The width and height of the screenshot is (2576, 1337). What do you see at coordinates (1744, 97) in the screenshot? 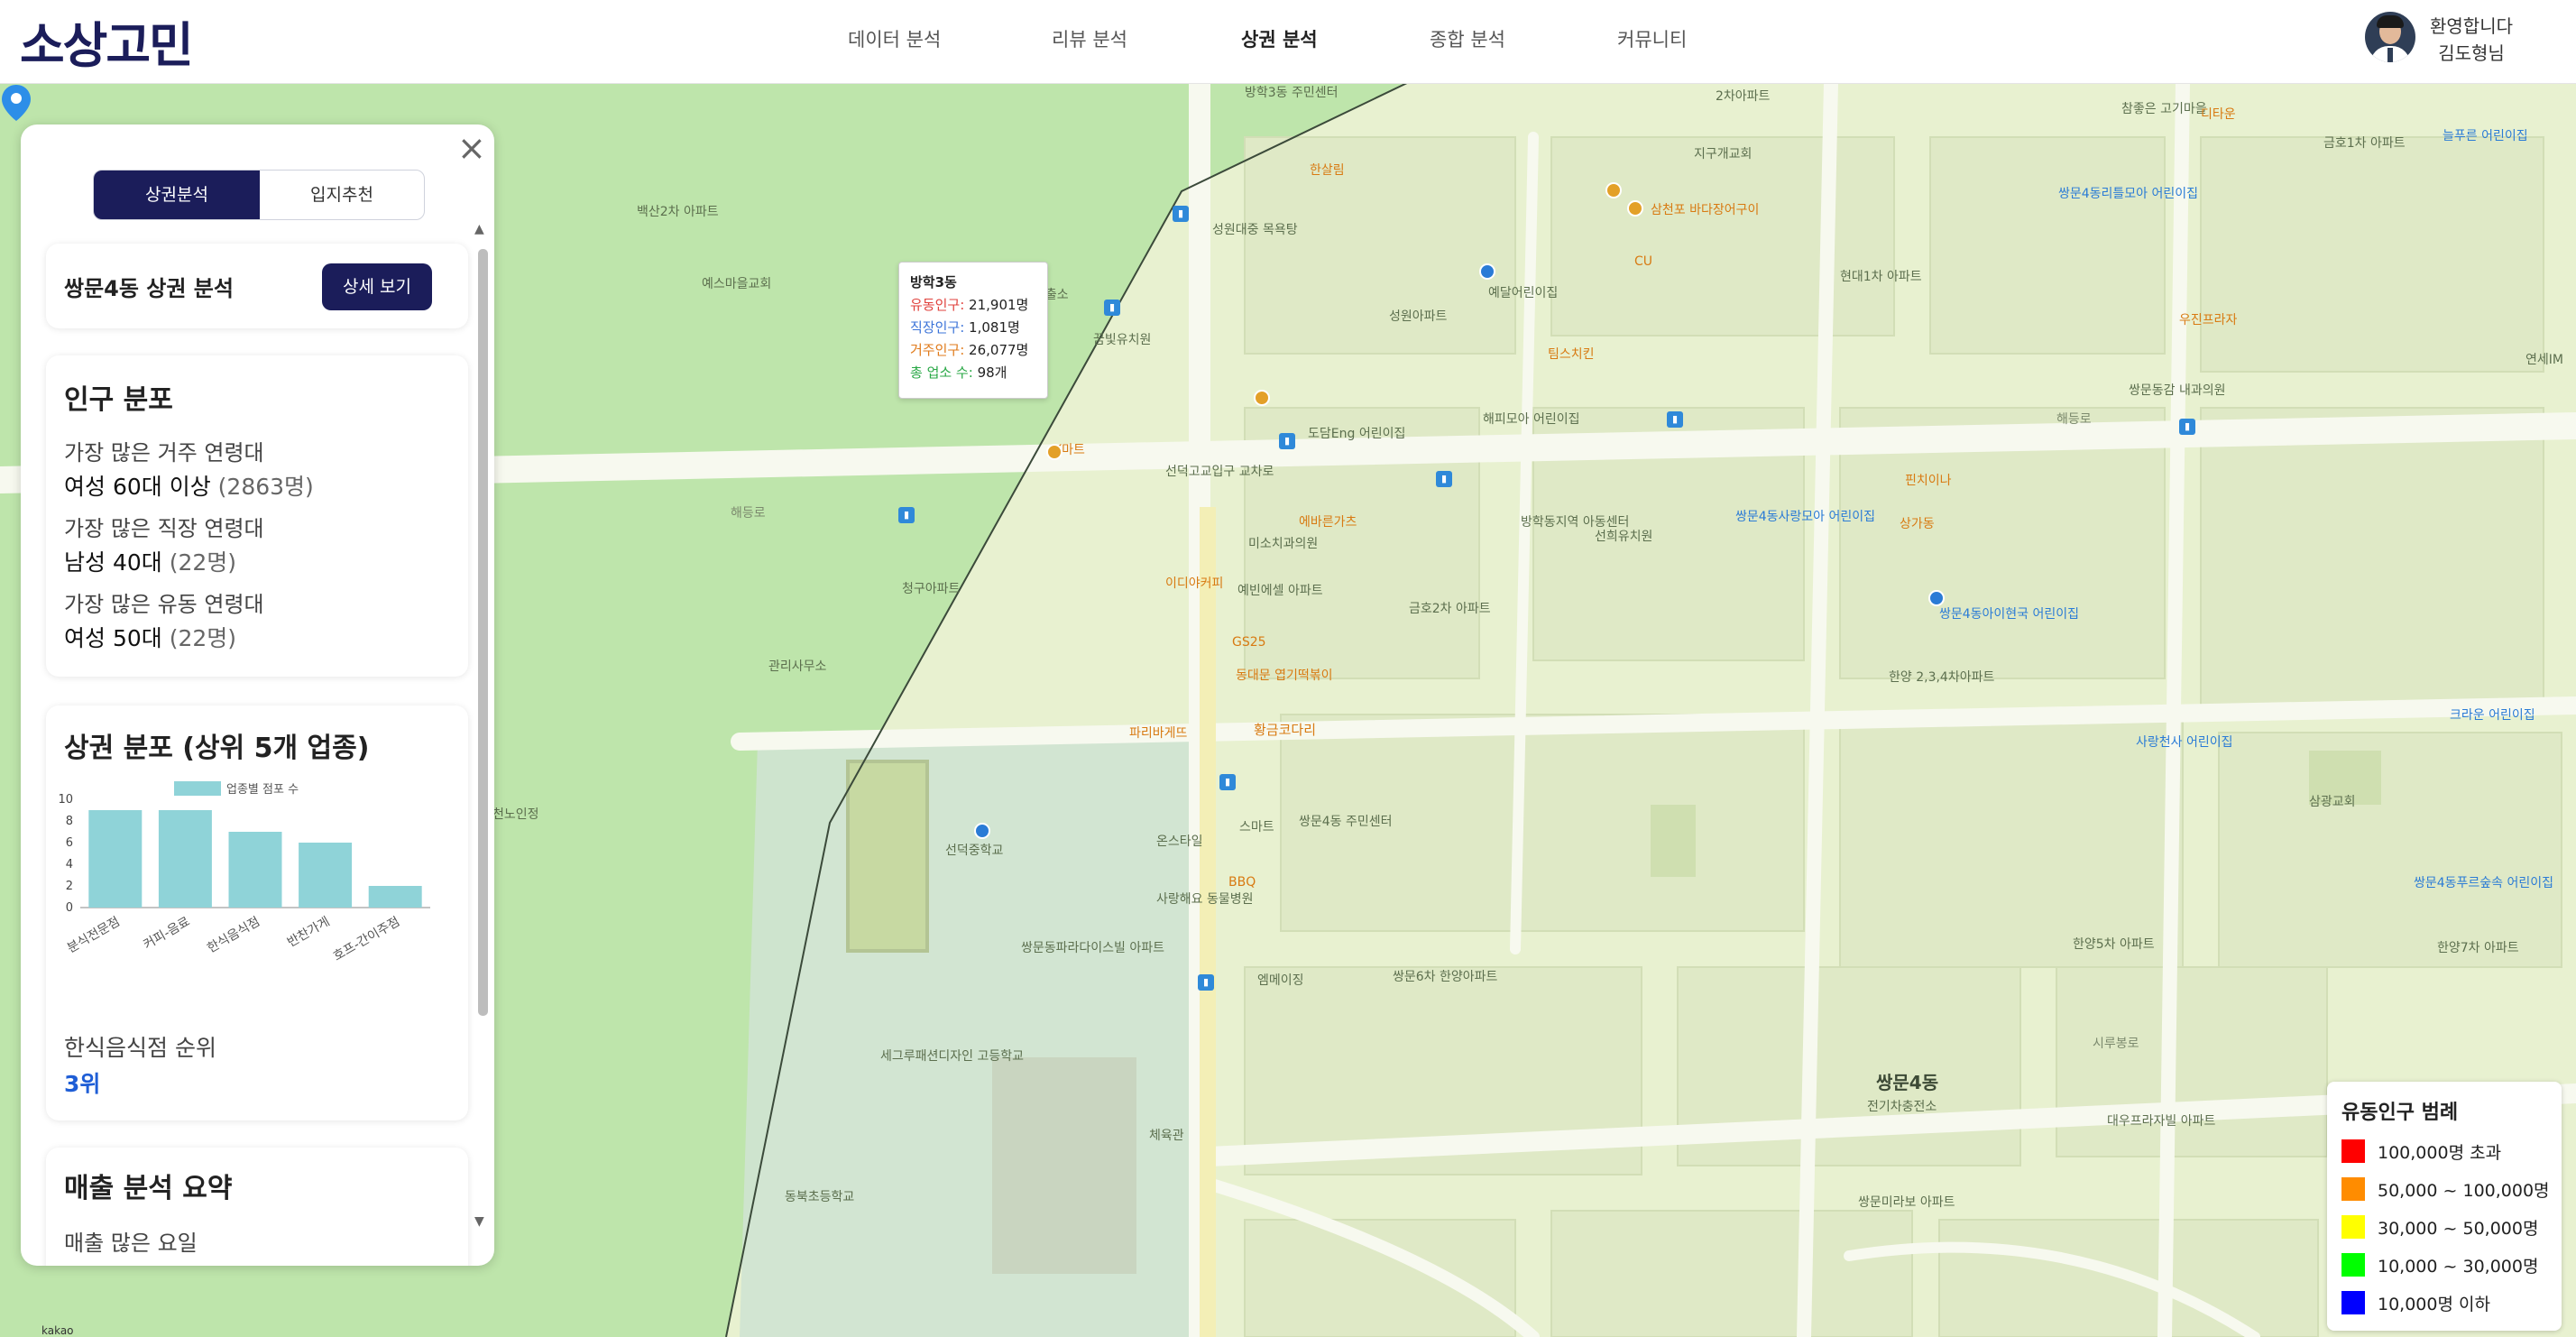
I see `map-label-apt2: 2차아파트` at bounding box center [1744, 97].